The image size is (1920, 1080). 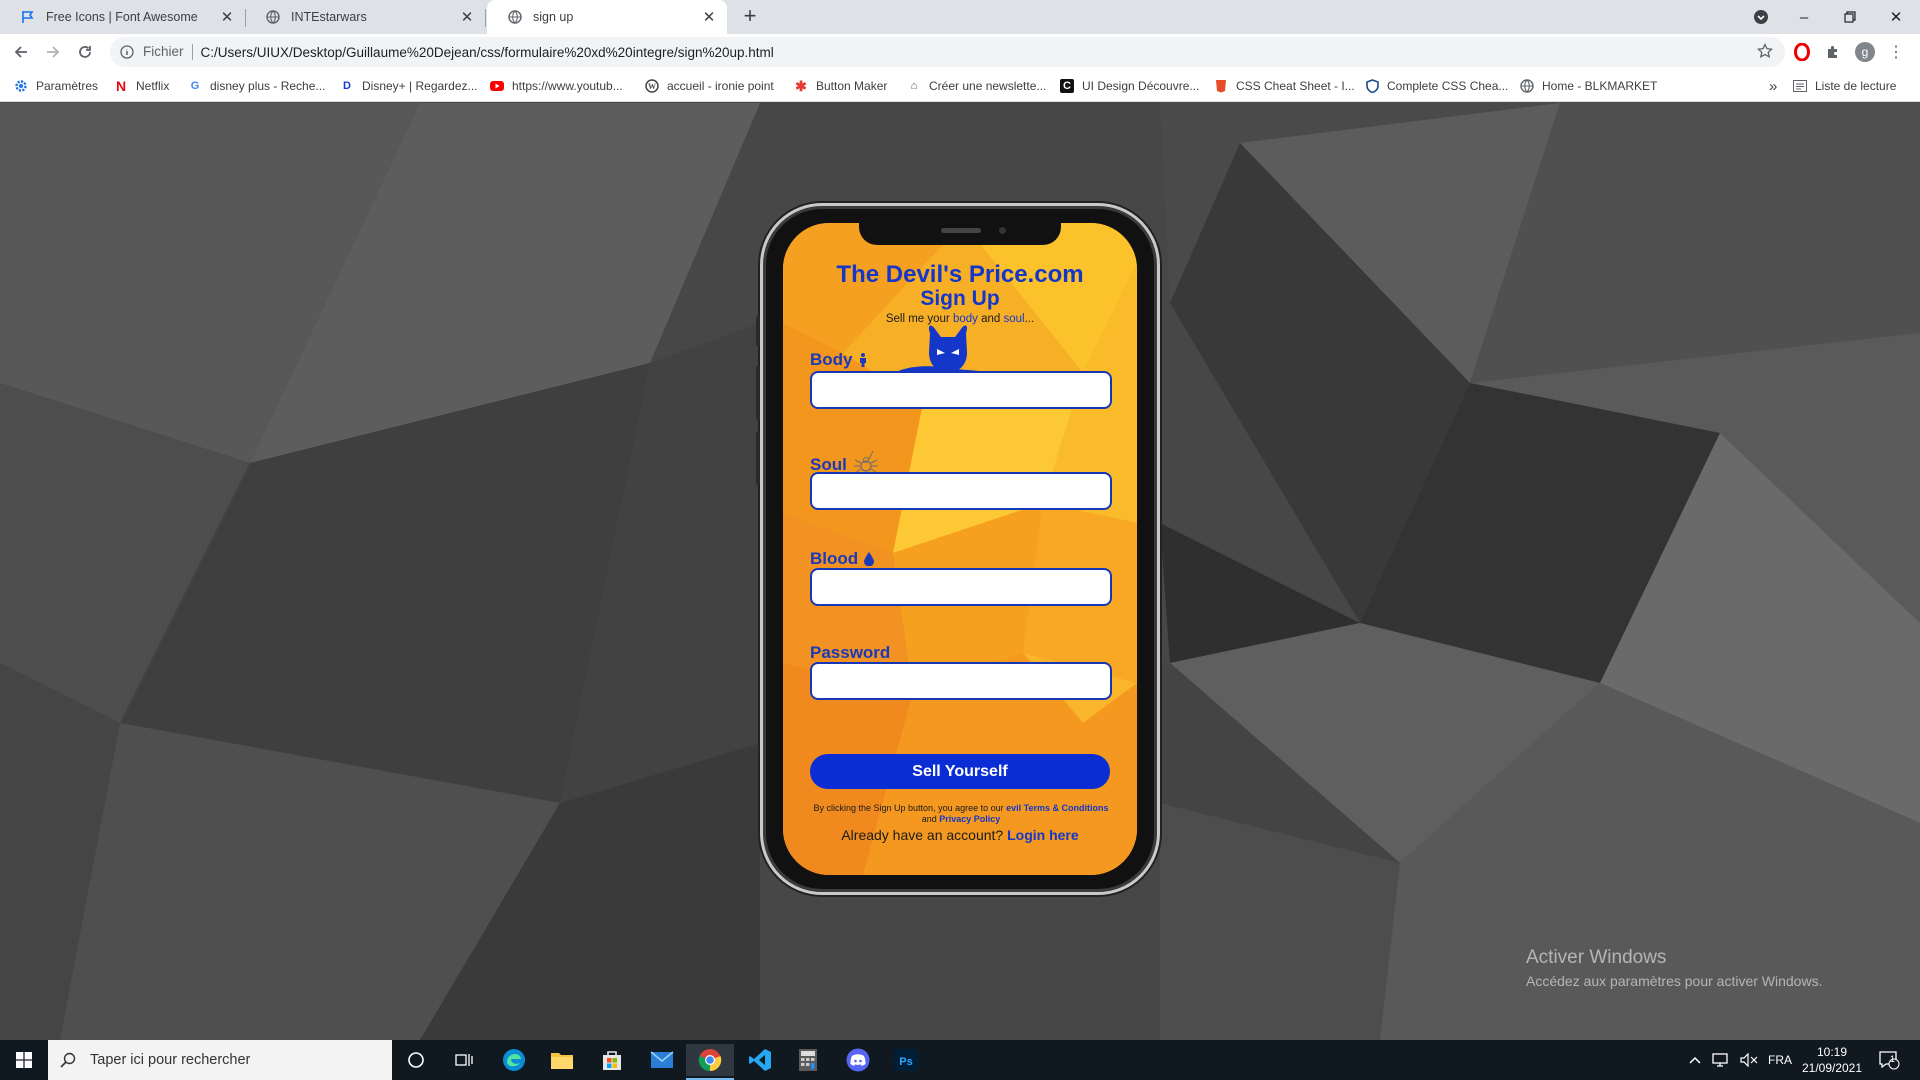 I want to click on notification-center-button: 1, so click(x=1889, y=1060).